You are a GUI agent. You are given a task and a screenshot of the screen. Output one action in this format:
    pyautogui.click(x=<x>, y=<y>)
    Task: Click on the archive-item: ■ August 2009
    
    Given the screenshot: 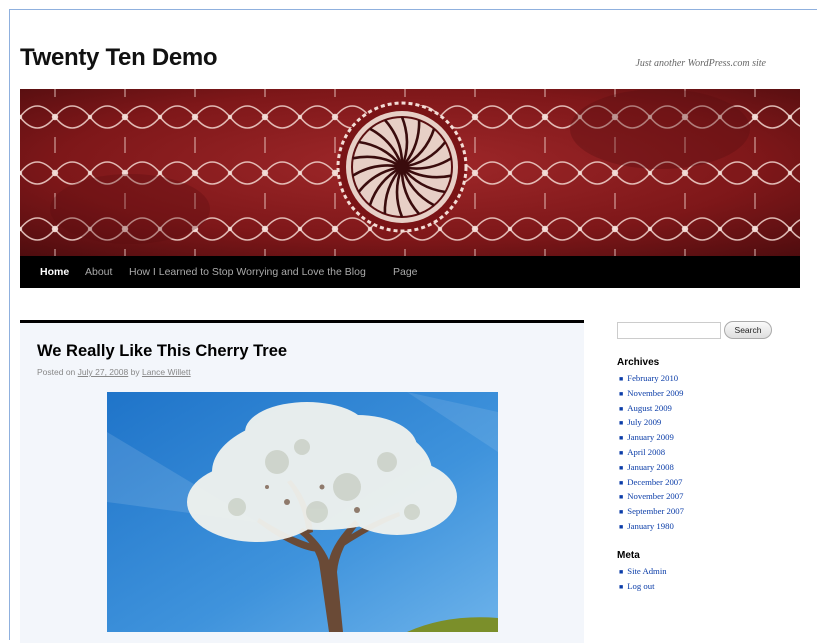 What is the action you would take?
    pyautogui.click(x=651, y=408)
    